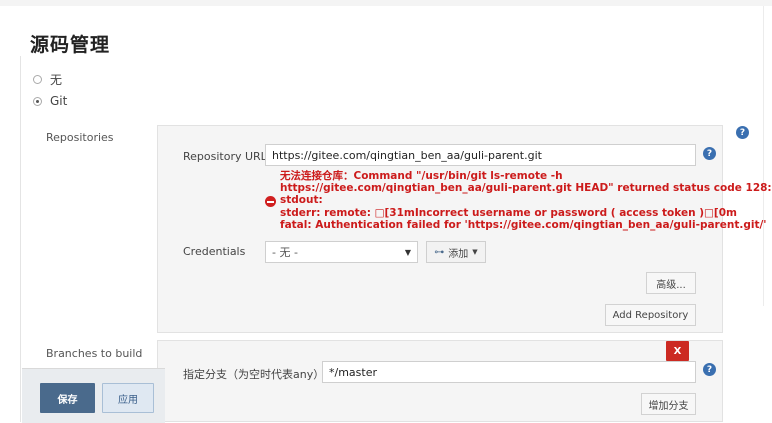 The width and height of the screenshot is (772, 423). What do you see at coordinates (254, 374) in the screenshot?
I see `branch-specifier-label: 指定分支（为空时代表any）` at bounding box center [254, 374].